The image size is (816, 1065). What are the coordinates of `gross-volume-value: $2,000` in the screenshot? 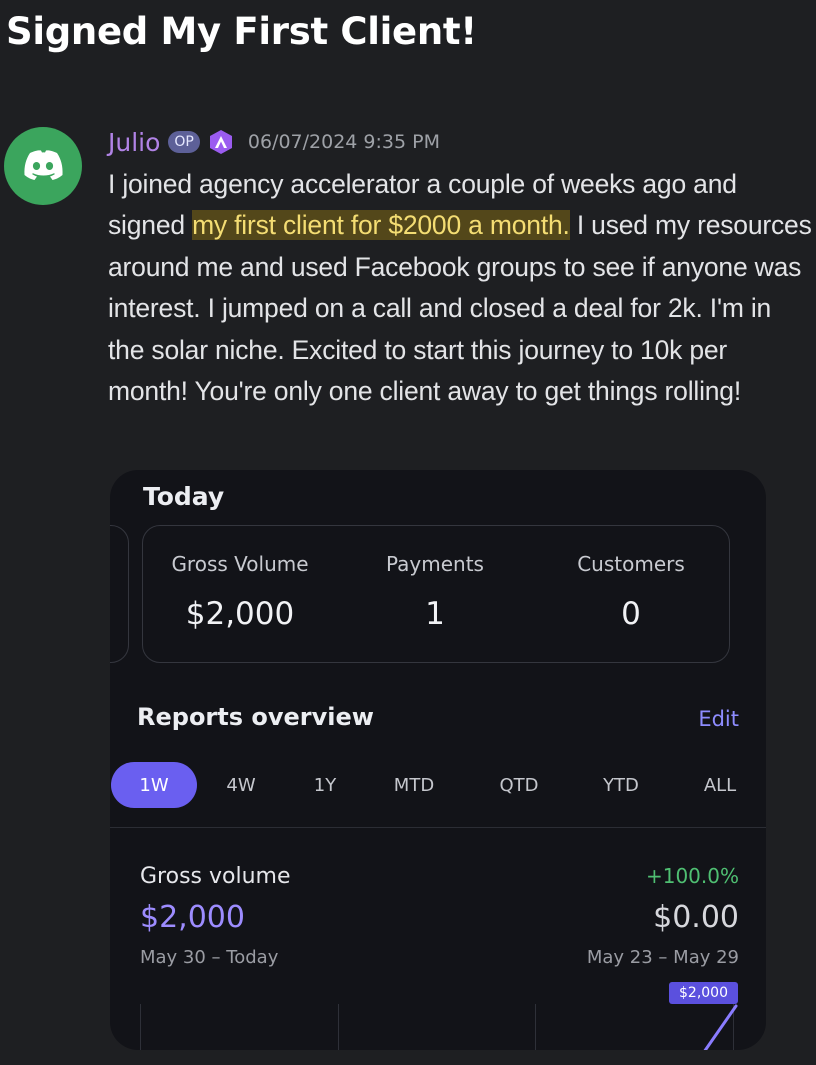 It's located at (192, 917).